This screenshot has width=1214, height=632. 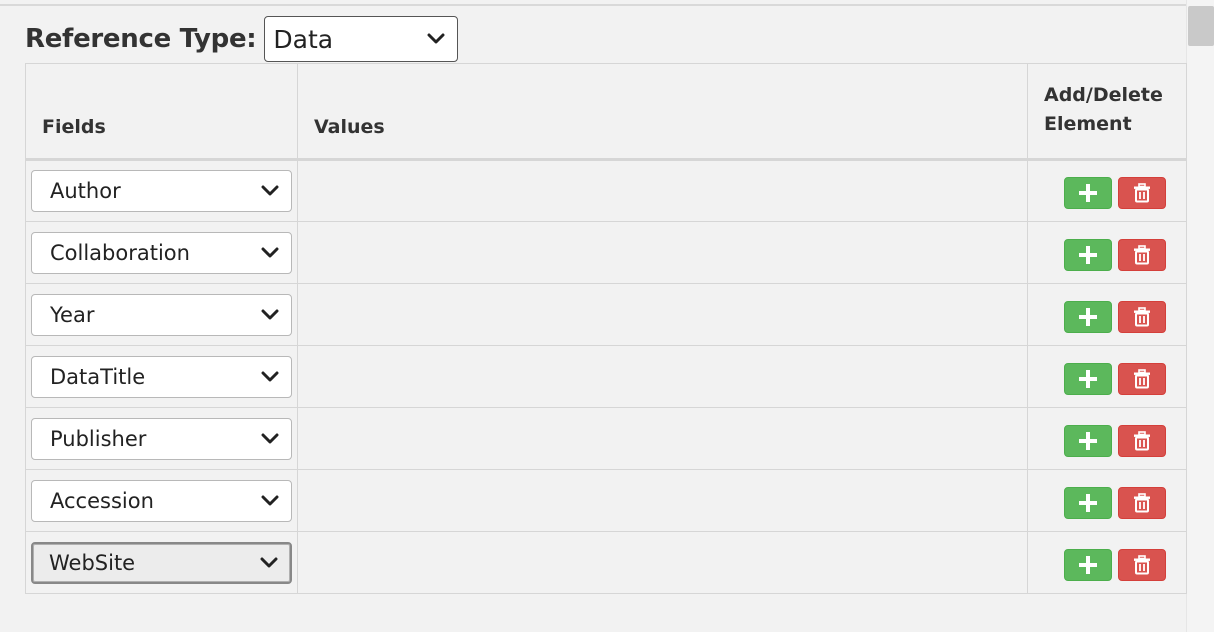 I want to click on field-cell: WebSite, so click(x=161, y=562).